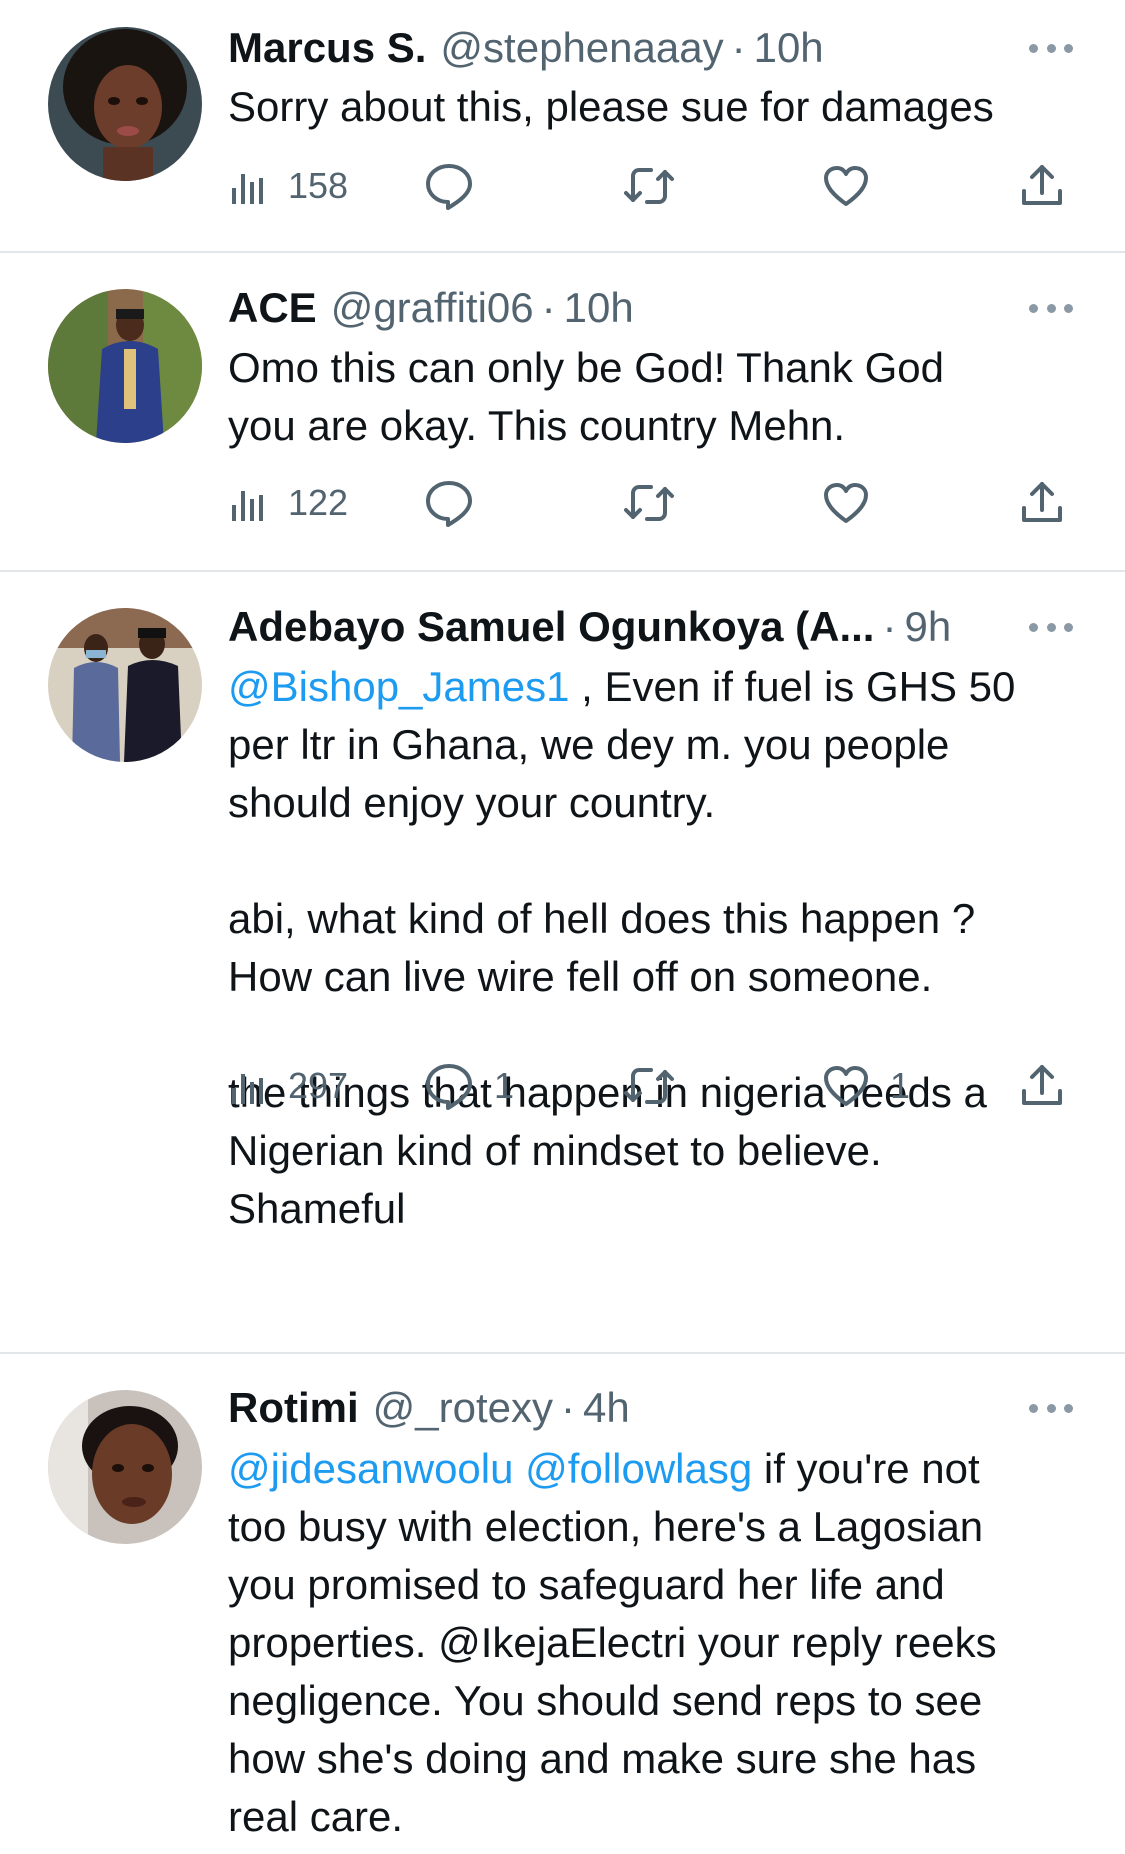 Image resolution: width=1125 pixels, height=1854 pixels. Describe the element at coordinates (370, 1468) in the screenshot. I see `mention-link: @jidesanwoolu` at that location.